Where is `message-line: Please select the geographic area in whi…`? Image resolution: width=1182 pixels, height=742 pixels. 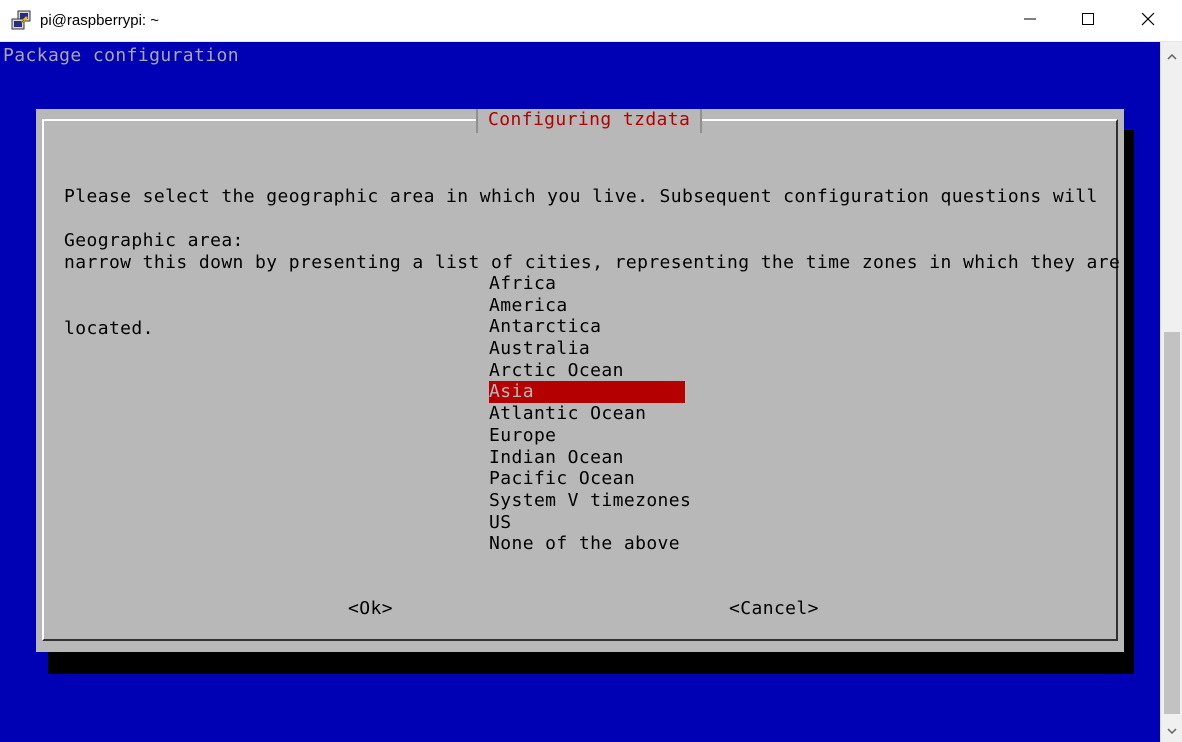
message-line: Please select the geographic area in whi… is located at coordinates (581, 196).